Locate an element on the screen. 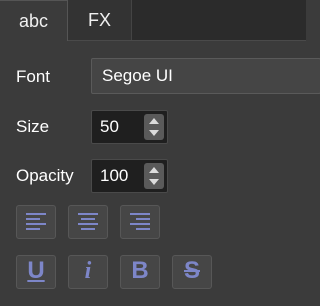 The width and height of the screenshot is (320, 306). align-center-icon is located at coordinates (88, 221).